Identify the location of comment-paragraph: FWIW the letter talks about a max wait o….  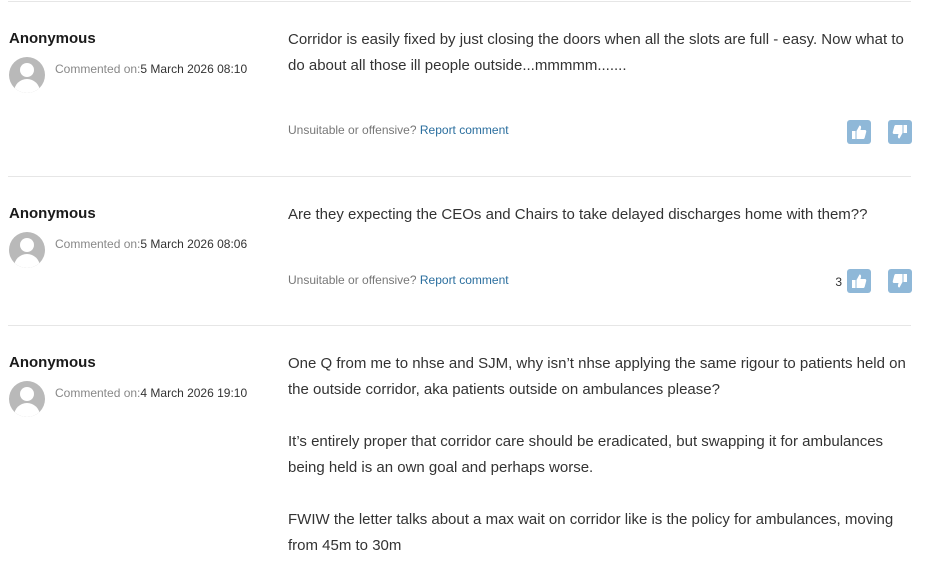
(591, 532).